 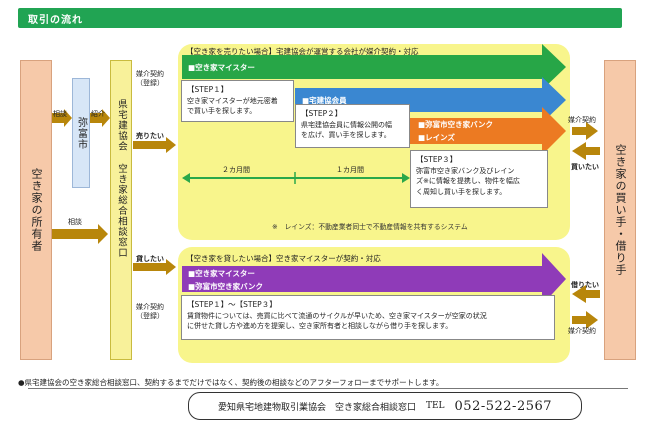 I want to click on center-box: 県宅建協会 空き家総合相談窓口, so click(x=121, y=210).